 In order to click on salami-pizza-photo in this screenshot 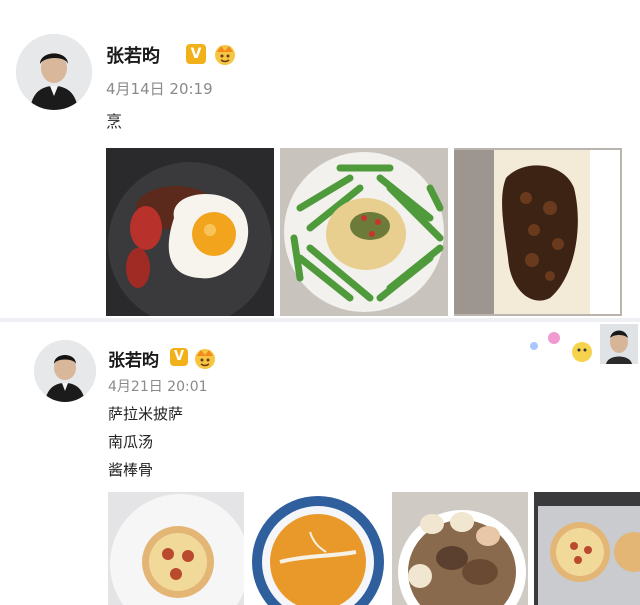, I will do `click(176, 548)`.